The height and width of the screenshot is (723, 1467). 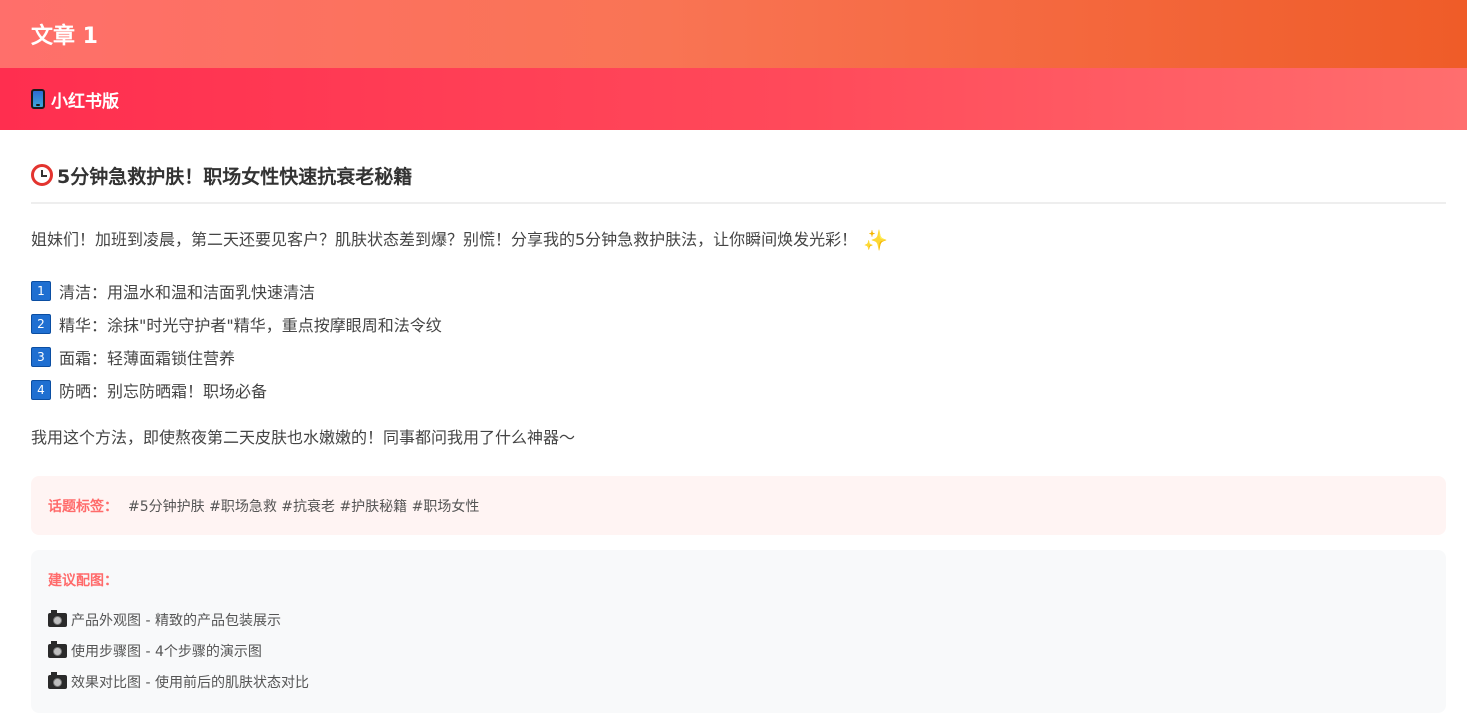 I want to click on article-title: 5分钟急救护肤！职场女性快速抗衰老秘籍, so click(x=235, y=176).